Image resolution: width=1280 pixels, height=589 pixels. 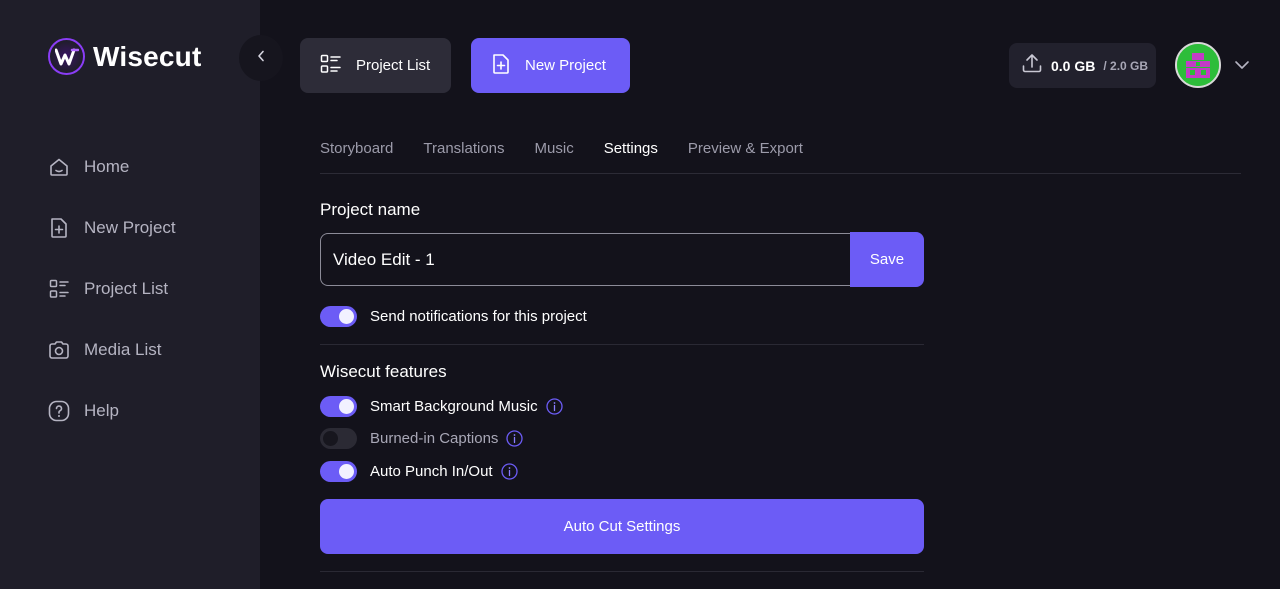 I want to click on feature-label: Smart Background Music, so click(x=454, y=406).